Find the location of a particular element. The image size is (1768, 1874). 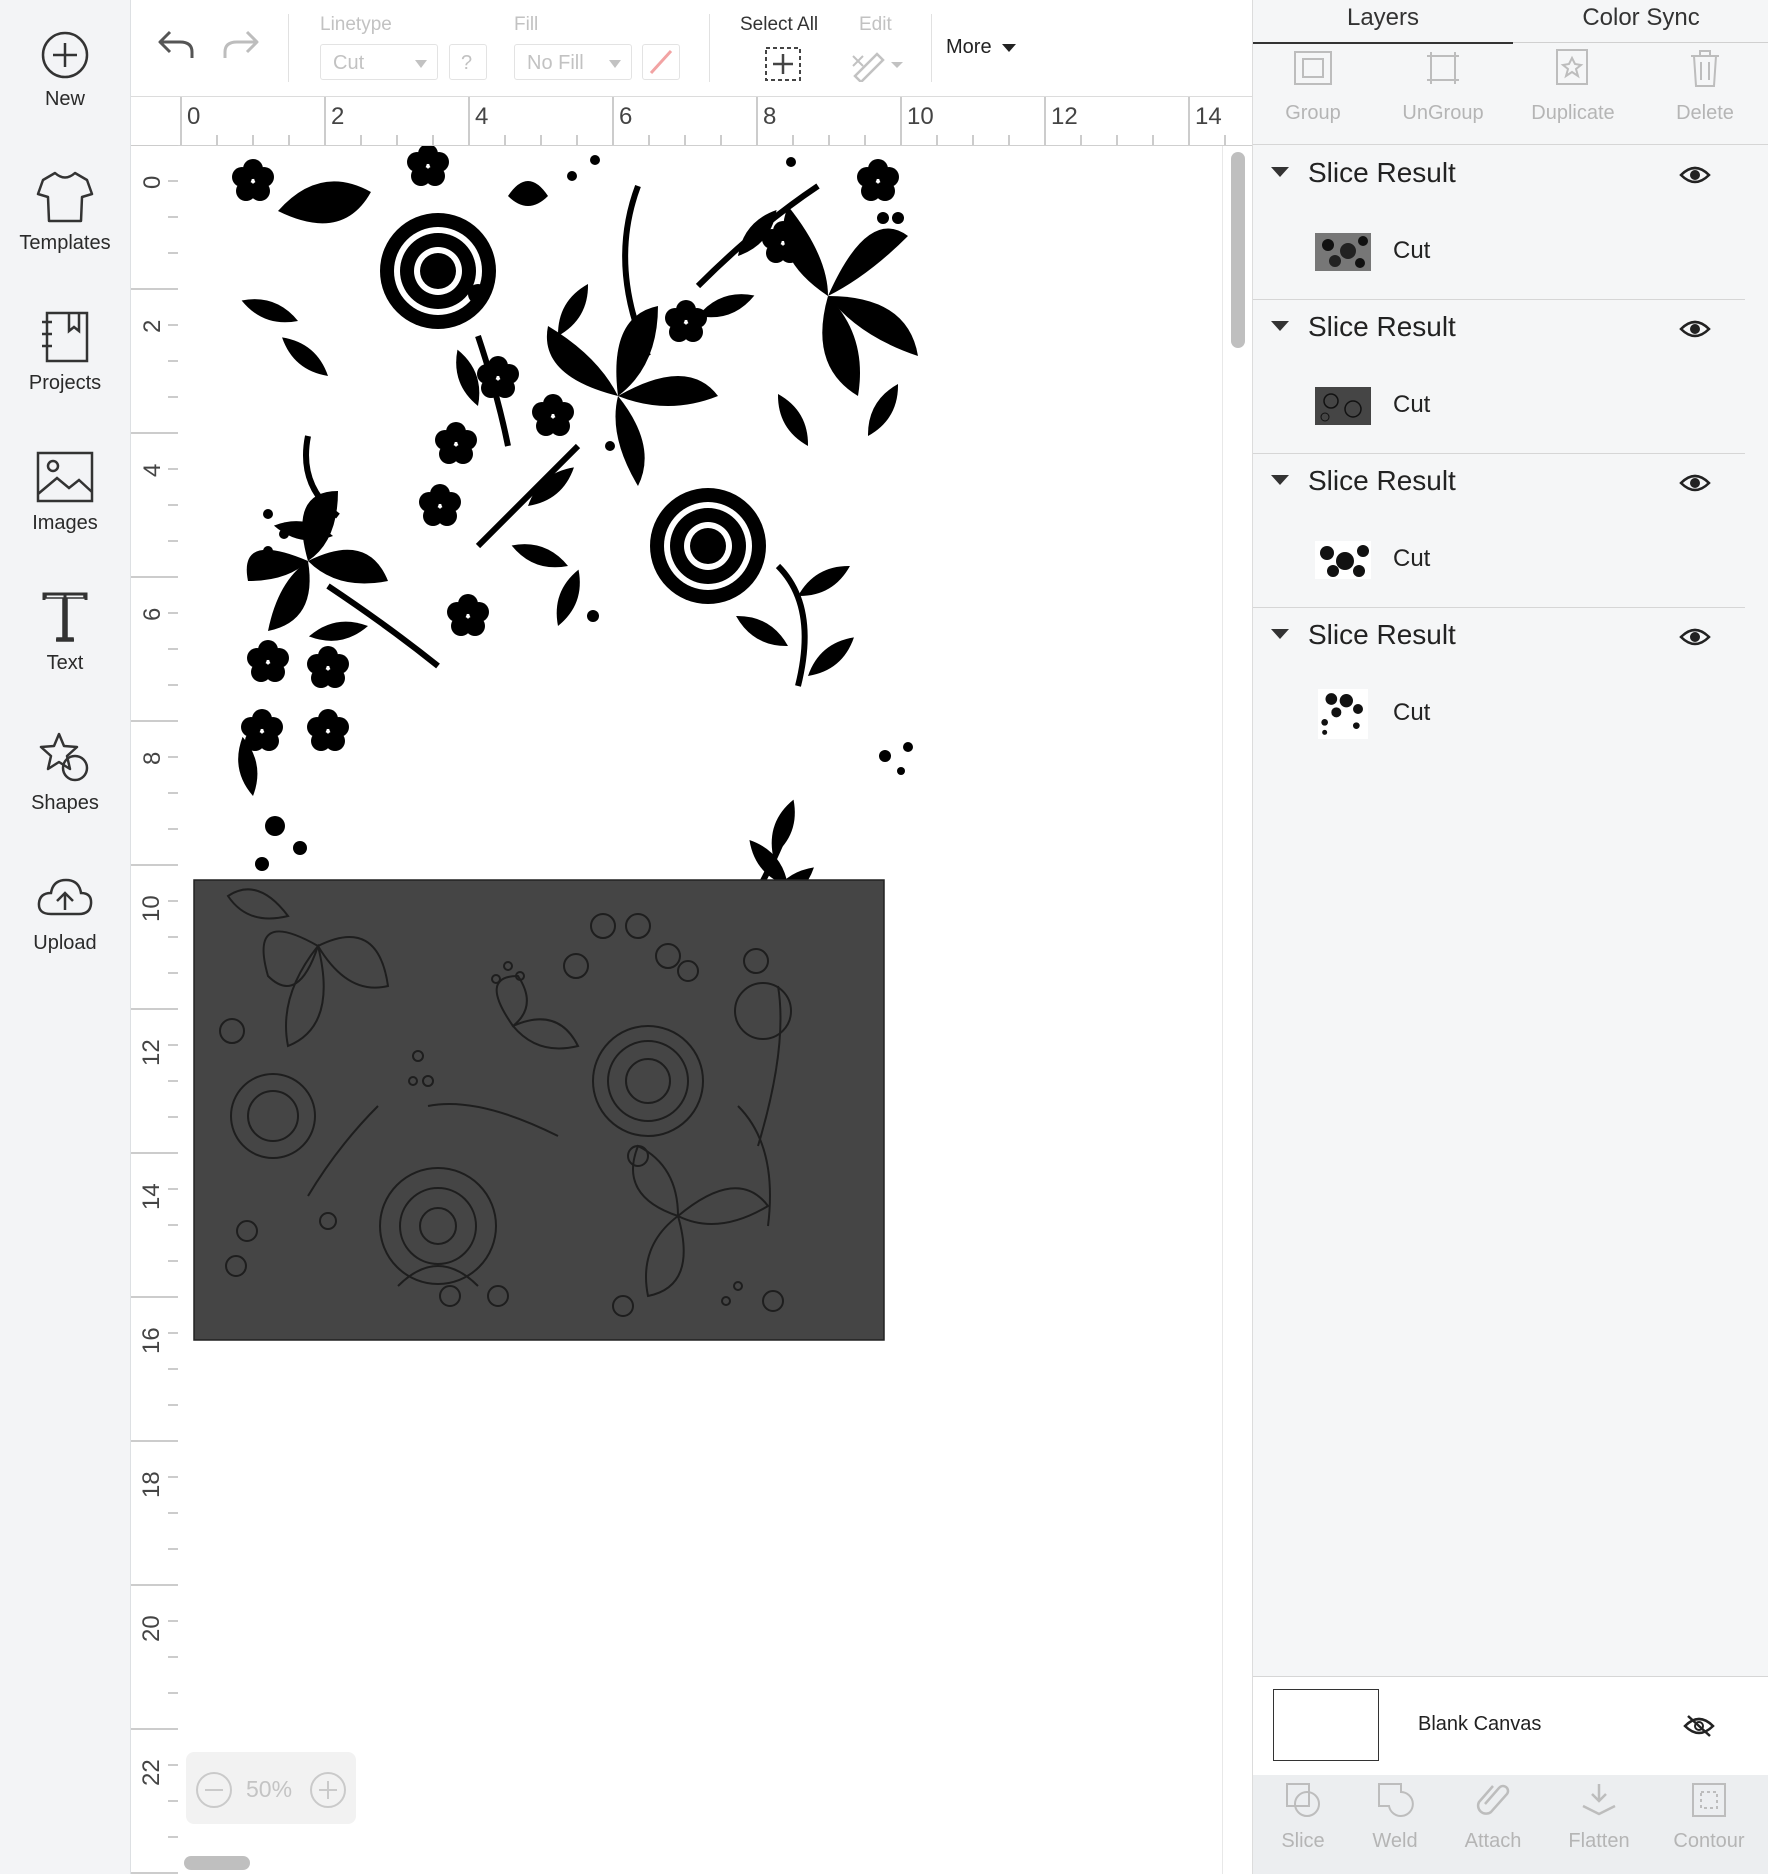

sidebar-item-upload: Upload is located at coordinates (65, 900).